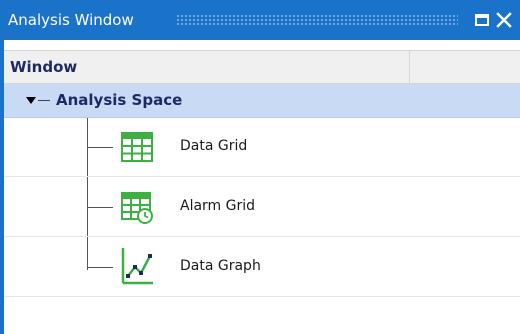 The image size is (520, 334). Describe the element at coordinates (317, 20) in the screenshot. I see `title-grip` at that location.